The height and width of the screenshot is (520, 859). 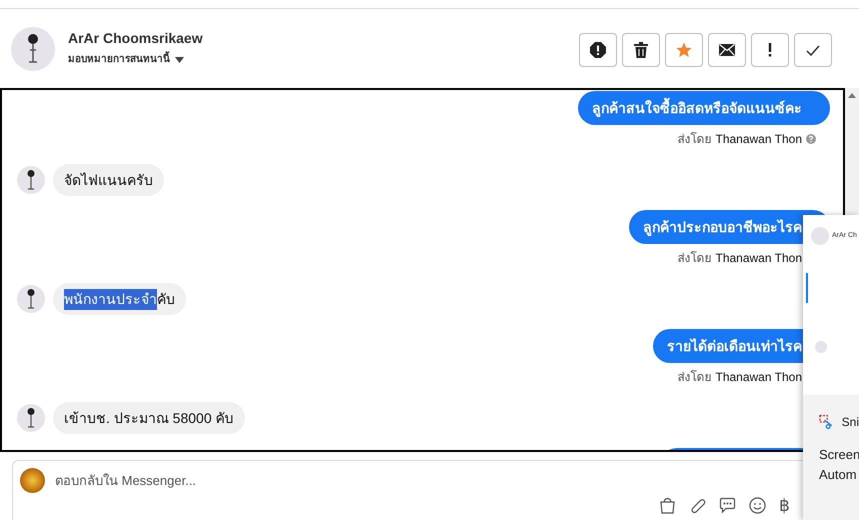 What do you see at coordinates (119, 299) in the screenshot?
I see `message-bubble: พนักงานประจำคับ` at bounding box center [119, 299].